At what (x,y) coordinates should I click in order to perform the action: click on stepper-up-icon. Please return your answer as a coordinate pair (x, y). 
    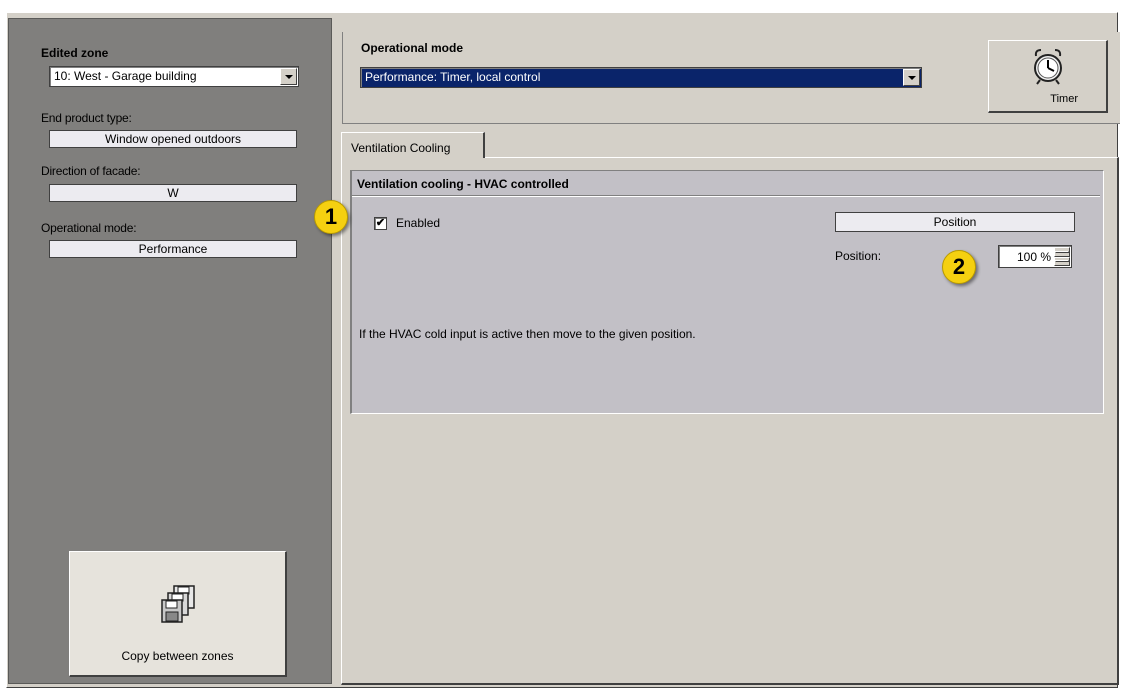
    Looking at the image, I should click on (1062, 252).